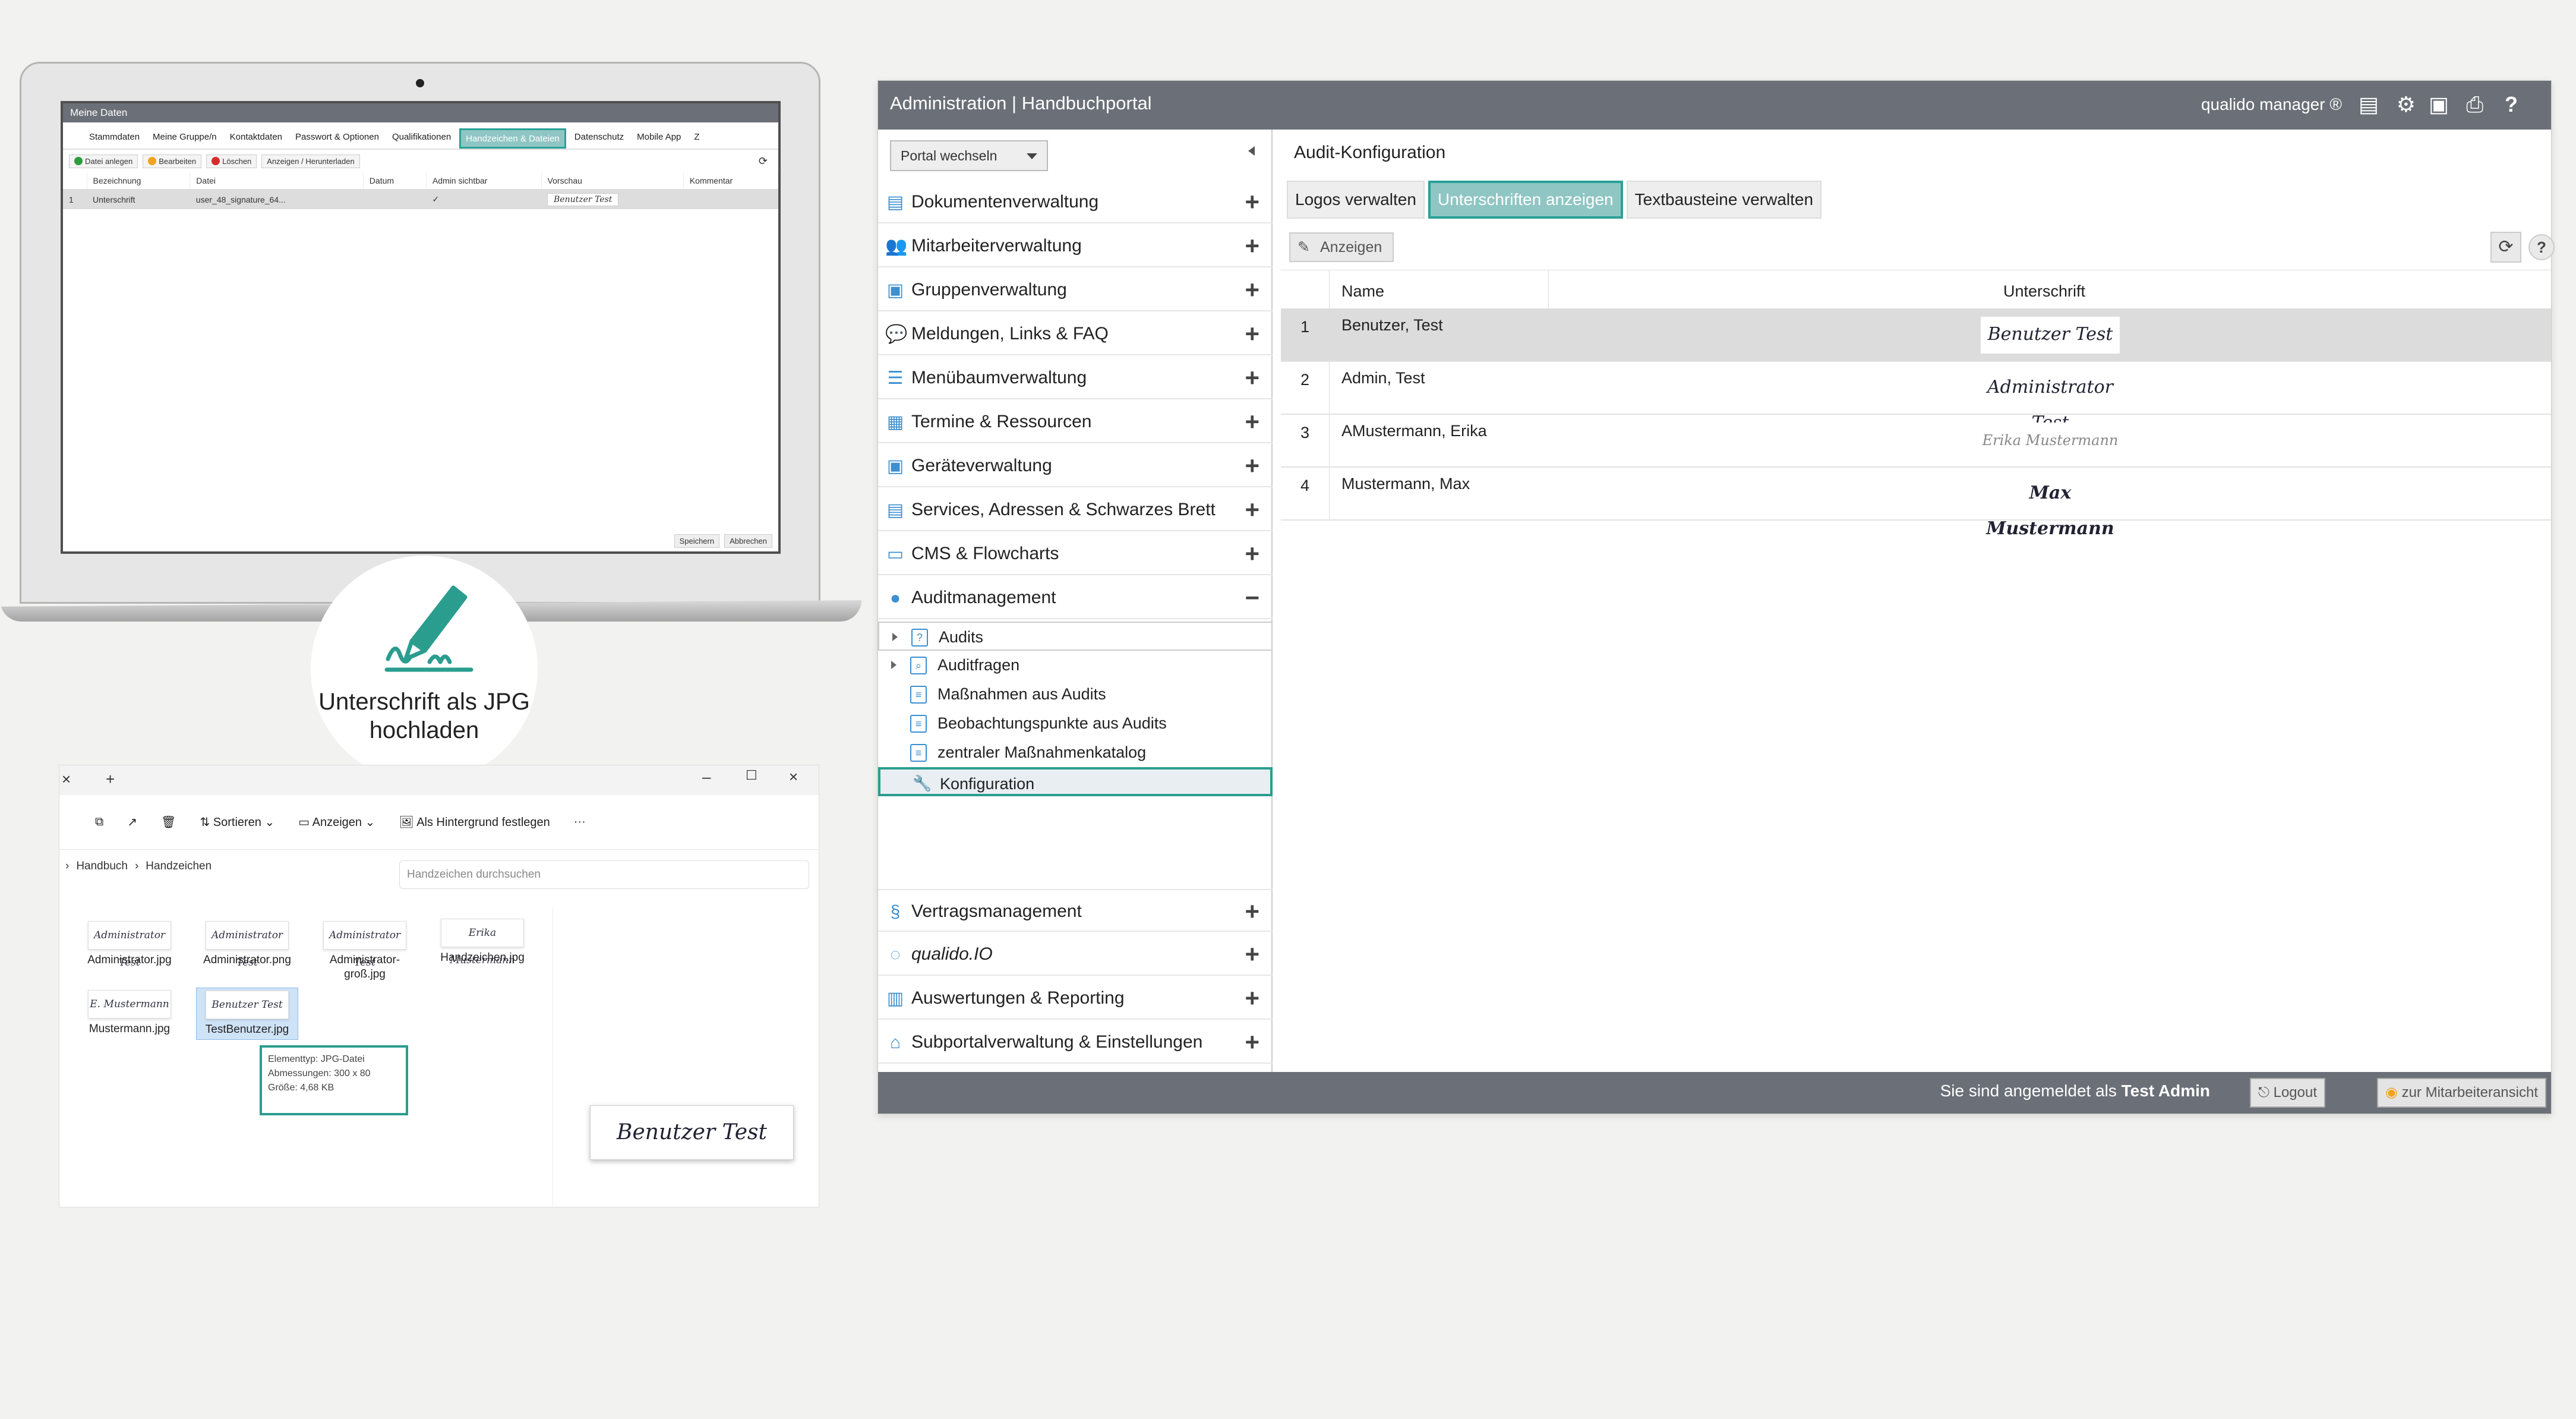 Image resolution: width=2576 pixels, height=1419 pixels. I want to click on copy-icon: ⧉, so click(99, 822).